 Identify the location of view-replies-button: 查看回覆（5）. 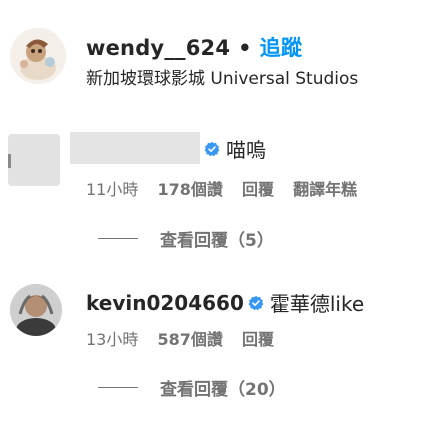
(186, 238).